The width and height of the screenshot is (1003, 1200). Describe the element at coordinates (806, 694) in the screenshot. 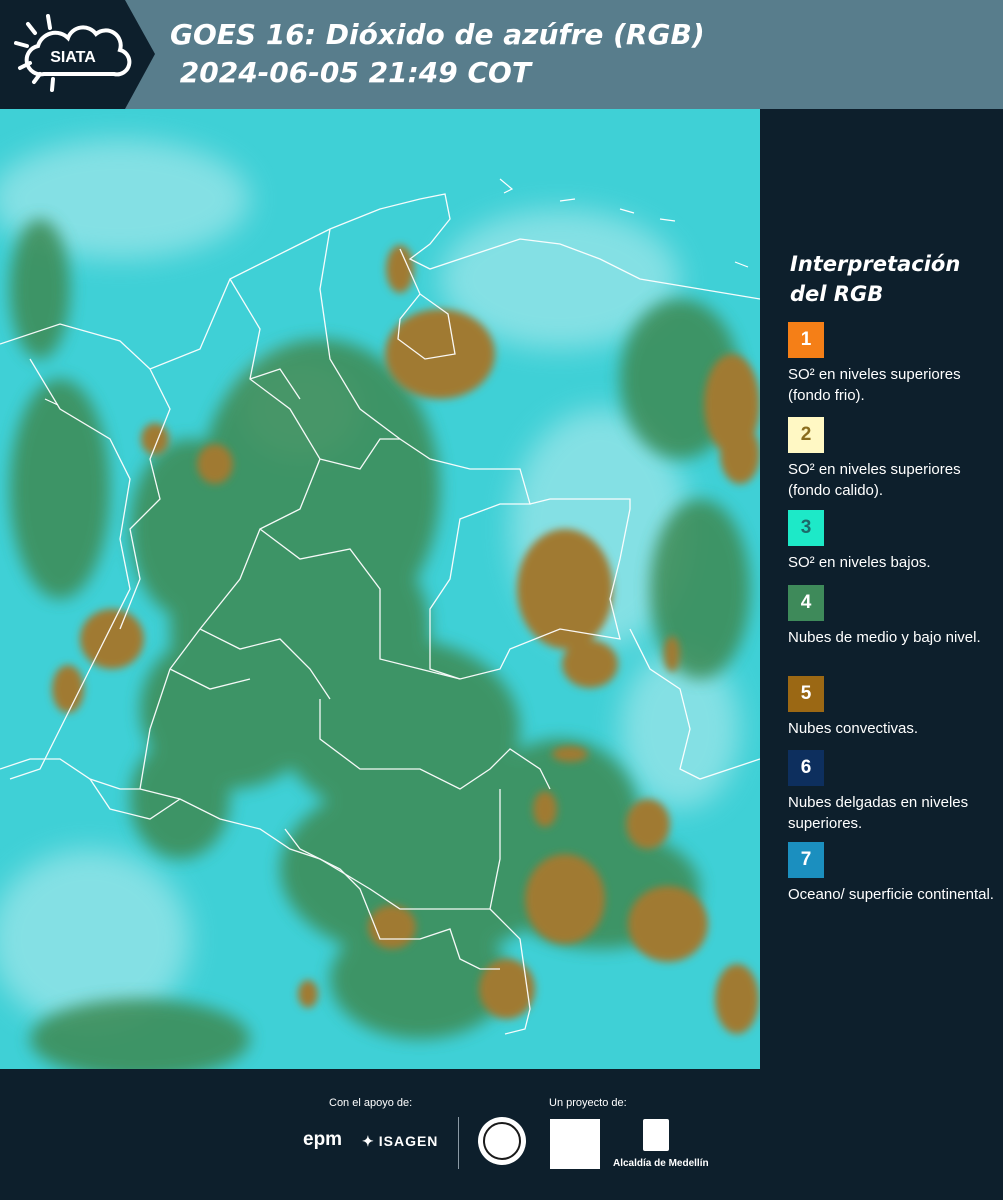

I see `legend-swatch-5: 5` at that location.